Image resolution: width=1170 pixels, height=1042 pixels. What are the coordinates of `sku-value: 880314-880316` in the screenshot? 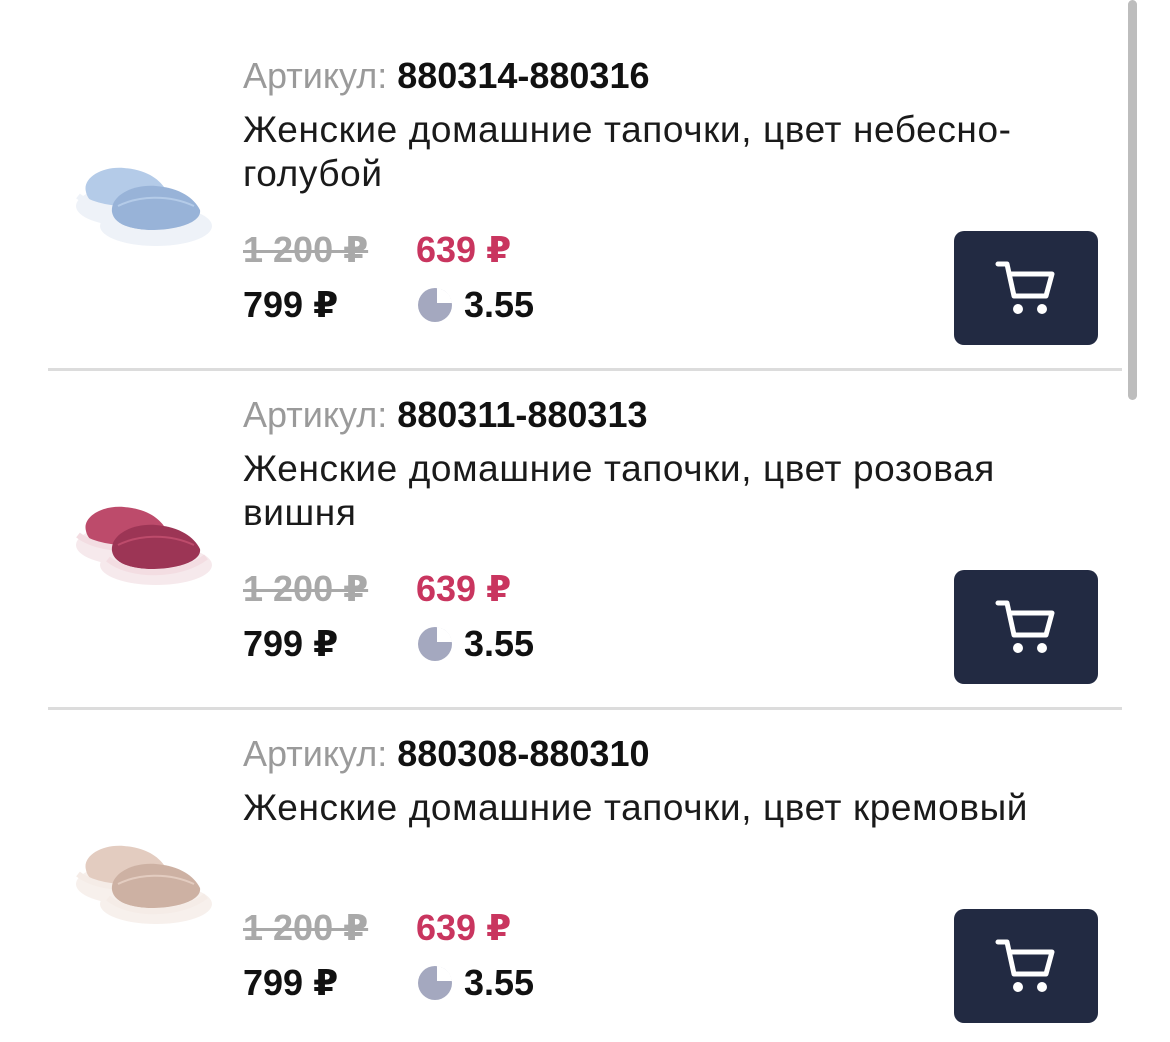 It's located at (523, 75).